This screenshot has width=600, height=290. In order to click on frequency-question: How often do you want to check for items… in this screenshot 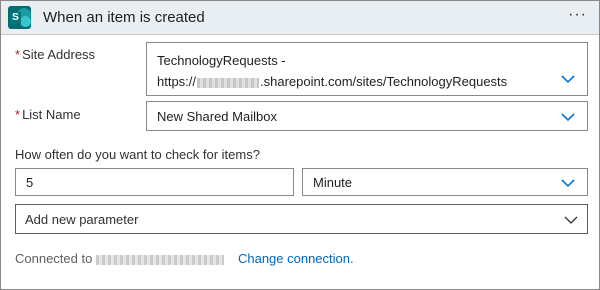, I will do `click(137, 154)`.